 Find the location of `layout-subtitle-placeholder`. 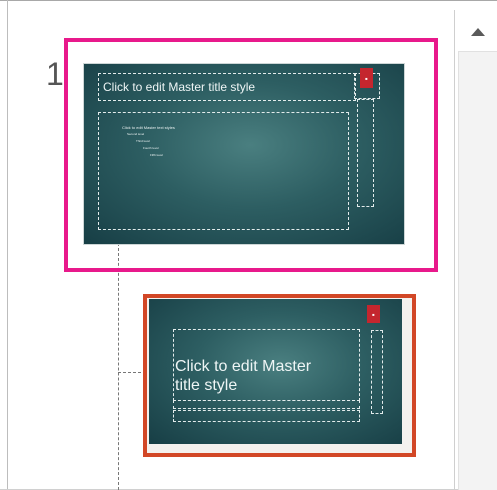

layout-subtitle-placeholder is located at coordinates (266, 404).